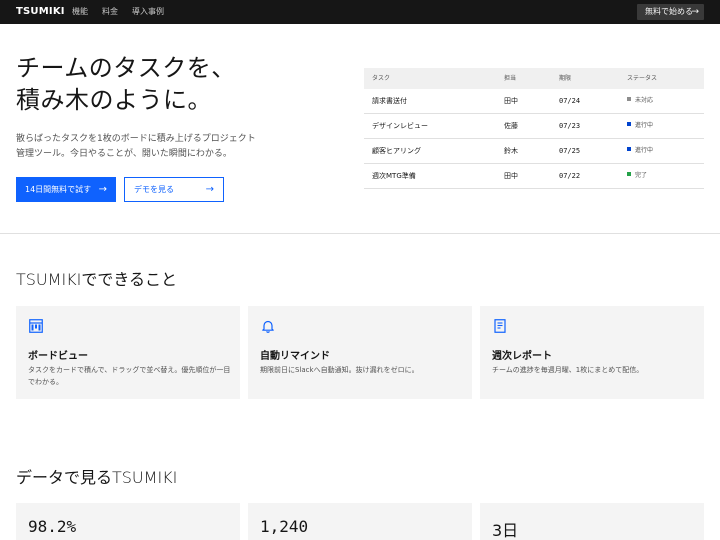  Describe the element at coordinates (641, 175) in the screenshot. I see `status-label: 完了` at that location.